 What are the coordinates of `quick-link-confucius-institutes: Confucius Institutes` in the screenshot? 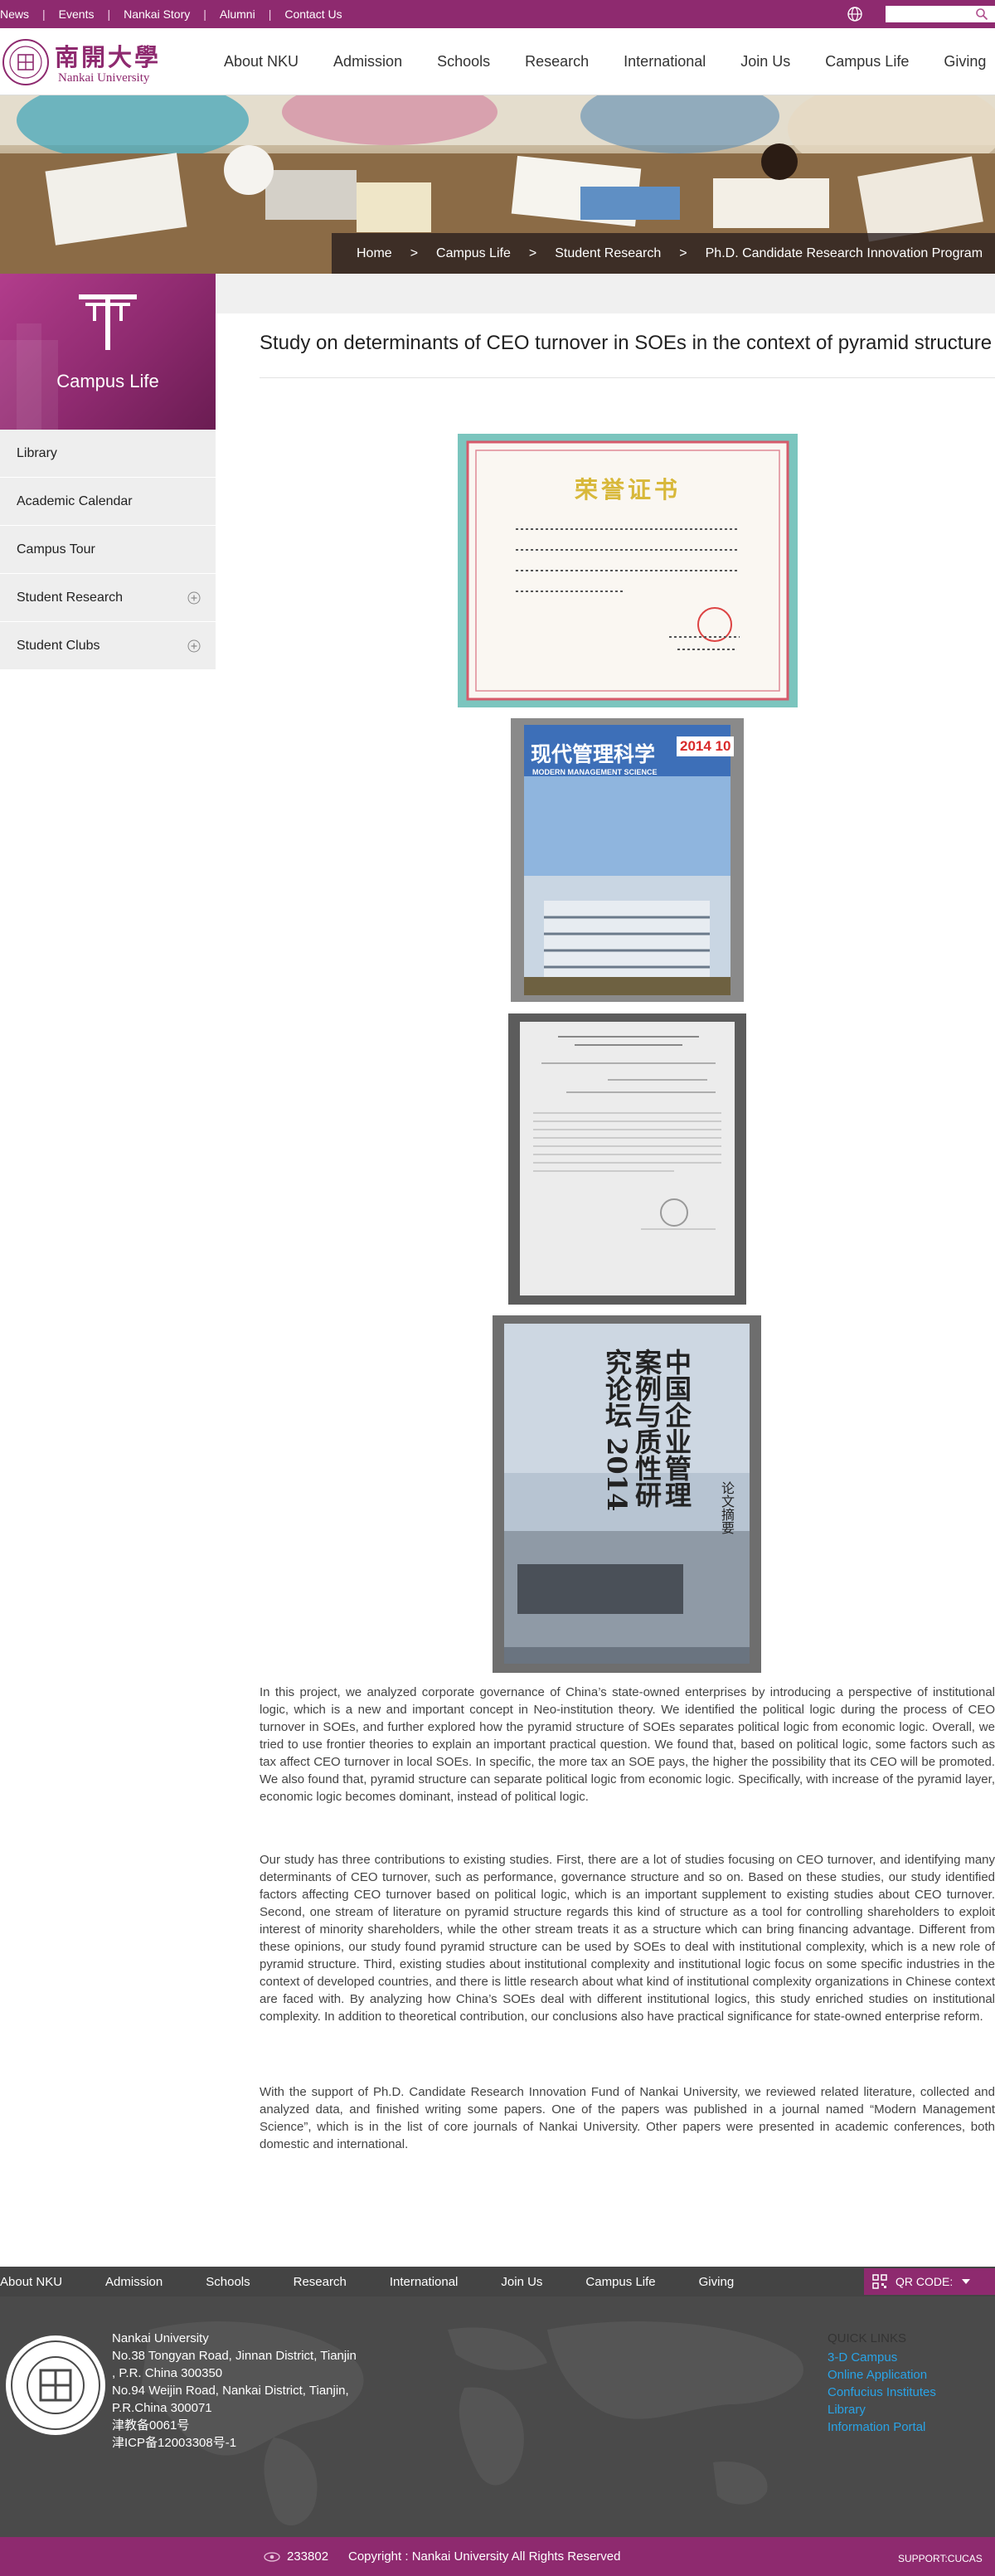 It's located at (882, 2392).